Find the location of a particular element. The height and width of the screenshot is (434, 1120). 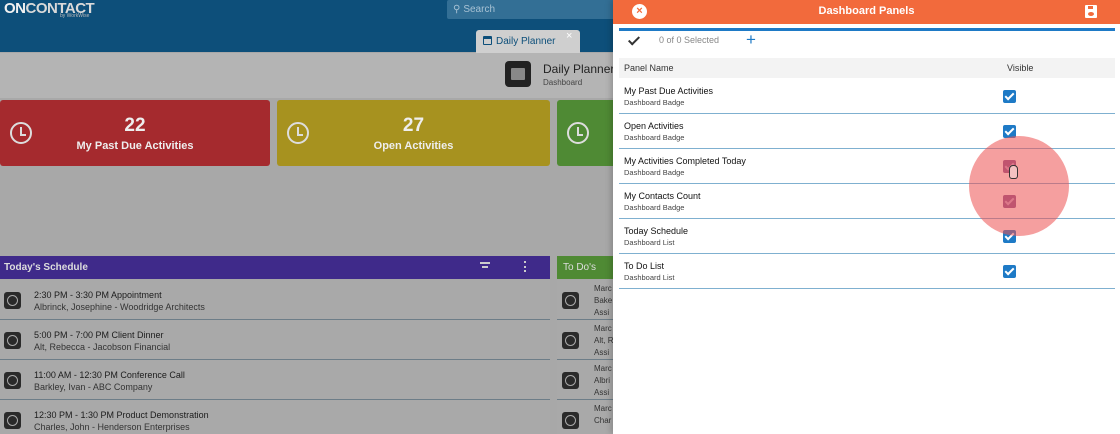

add-icon: + is located at coordinates (751, 40).